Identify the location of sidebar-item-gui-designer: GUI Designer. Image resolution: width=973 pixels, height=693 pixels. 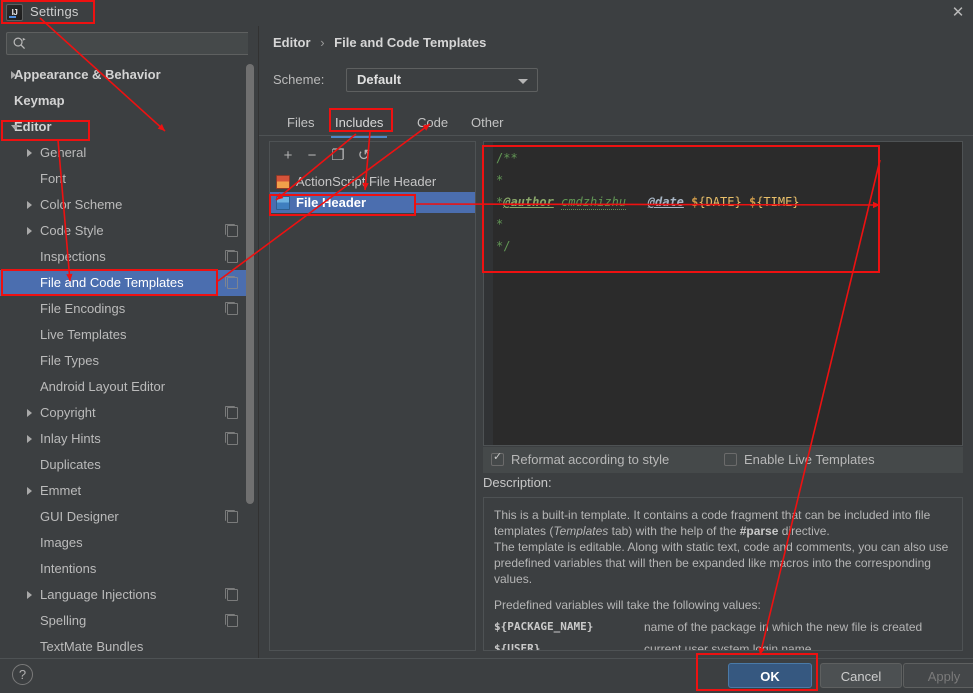
(126, 517).